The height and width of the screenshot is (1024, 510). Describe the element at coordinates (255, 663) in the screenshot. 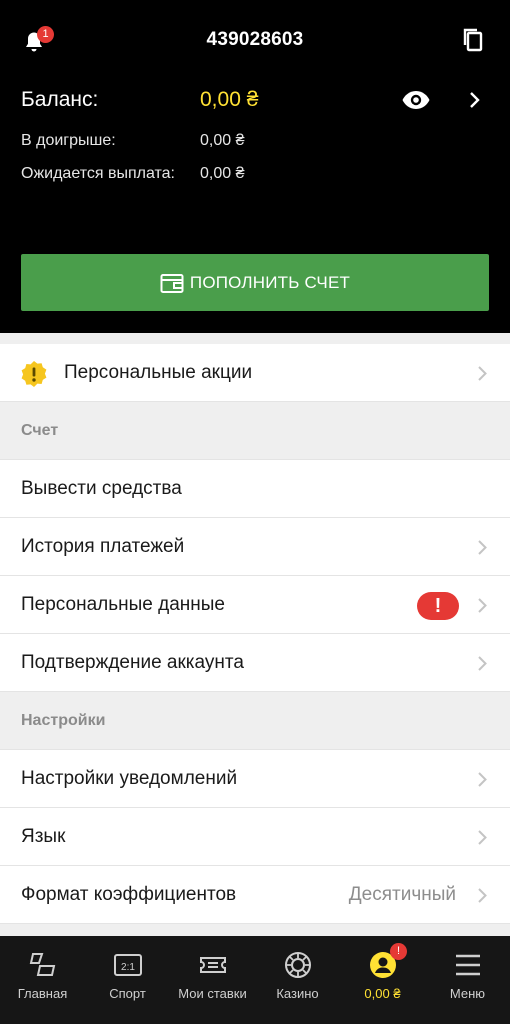

I see `menu-item-account-verification: Подтверждение аккаунта` at that location.